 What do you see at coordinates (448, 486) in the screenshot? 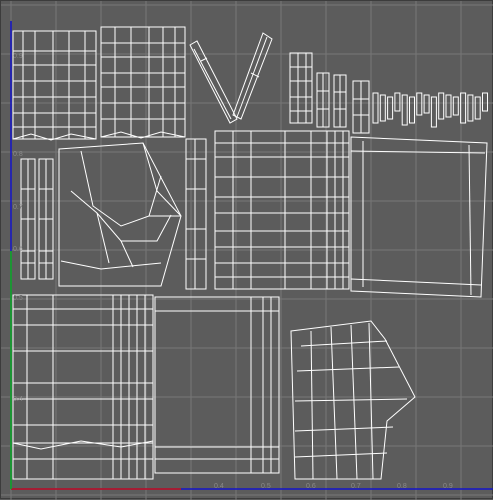
I see `u-tick-label: 0.9` at bounding box center [448, 486].